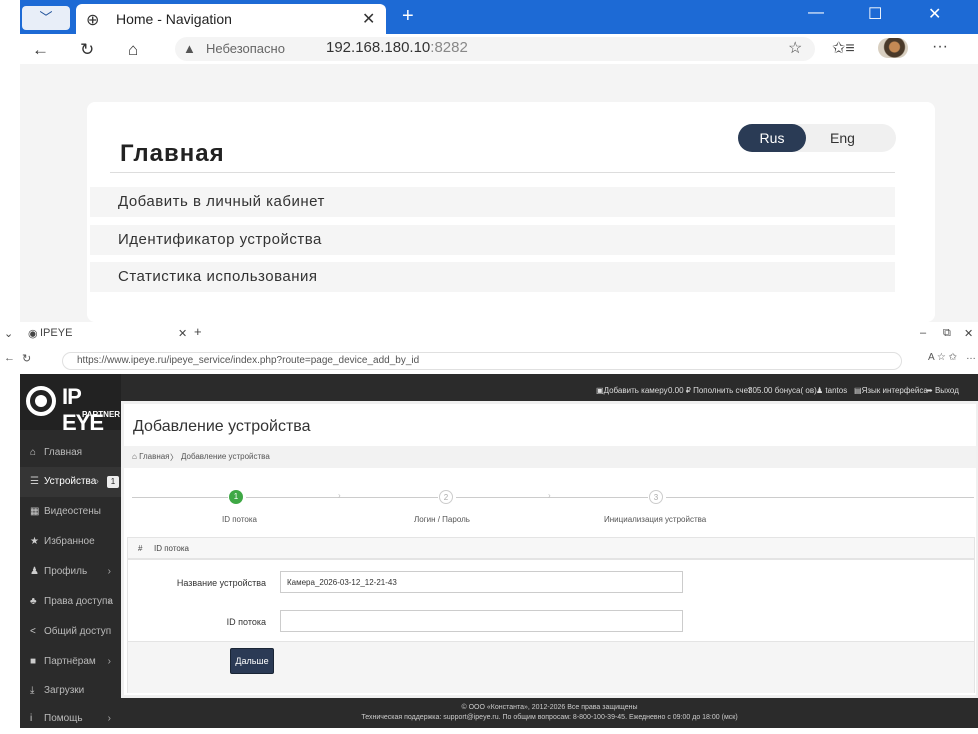 Image resolution: width=978 pixels, height=734 pixels. What do you see at coordinates (551, 548) in the screenshot?
I see `form-header: # ID потока` at bounding box center [551, 548].